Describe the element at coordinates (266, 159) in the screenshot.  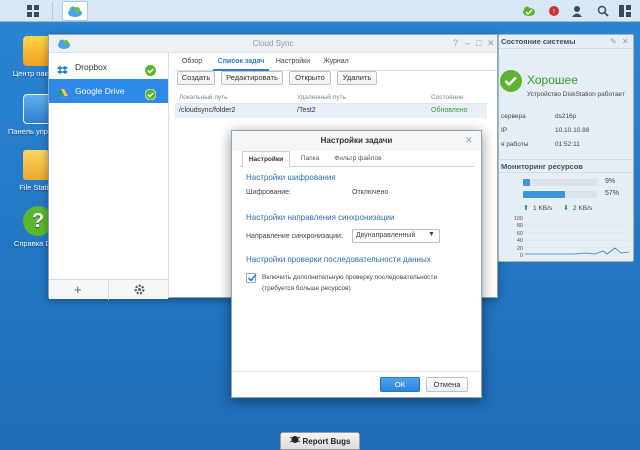
I see `dialog-tab-settings: Настройки` at that location.